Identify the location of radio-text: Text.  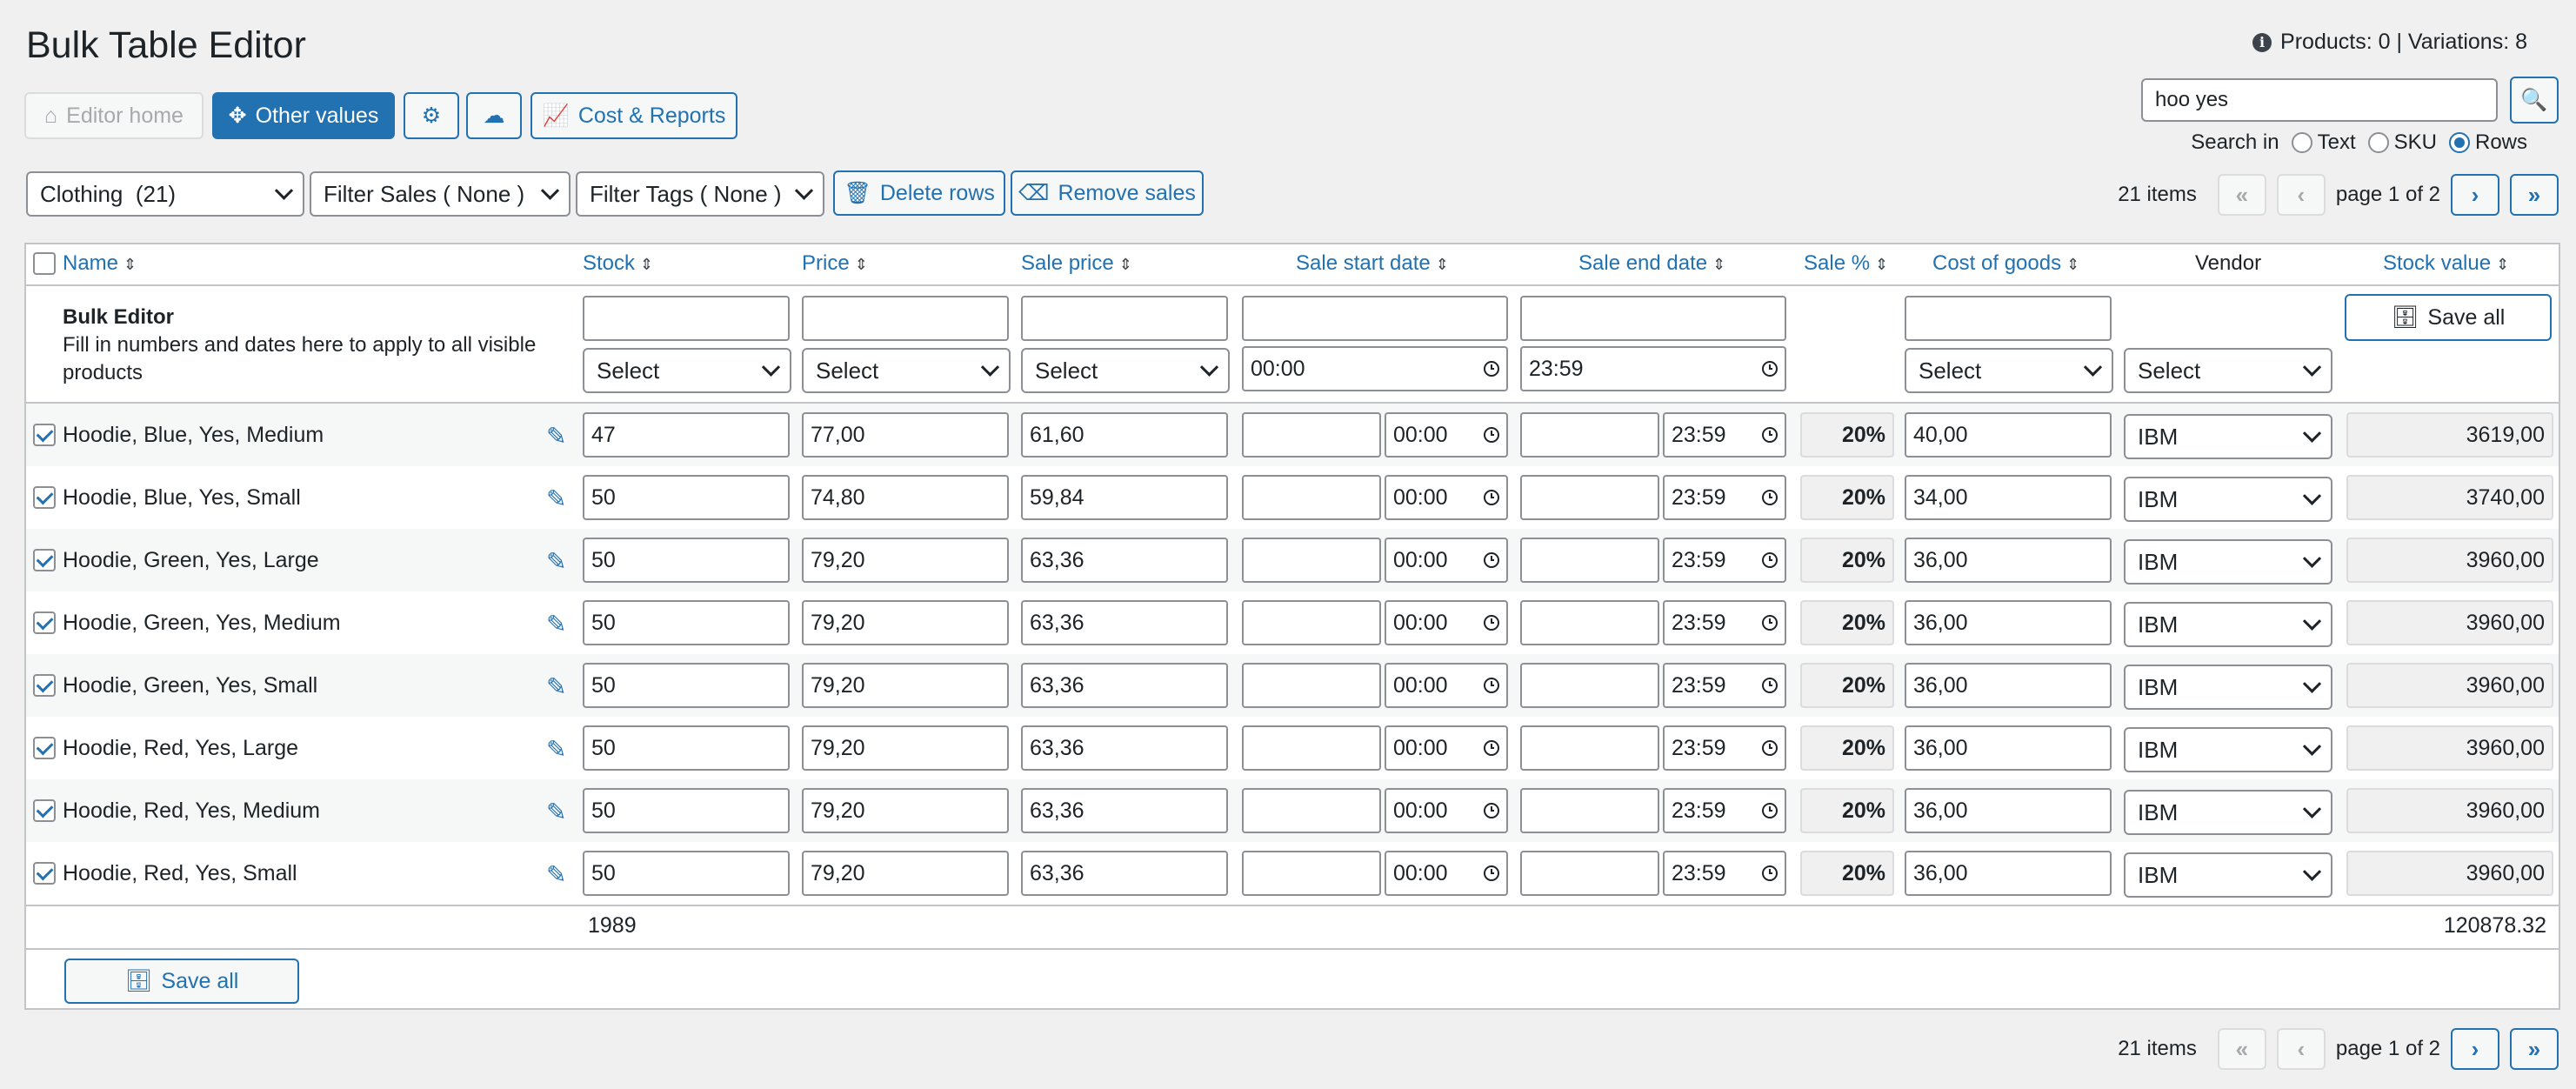
(2323, 142).